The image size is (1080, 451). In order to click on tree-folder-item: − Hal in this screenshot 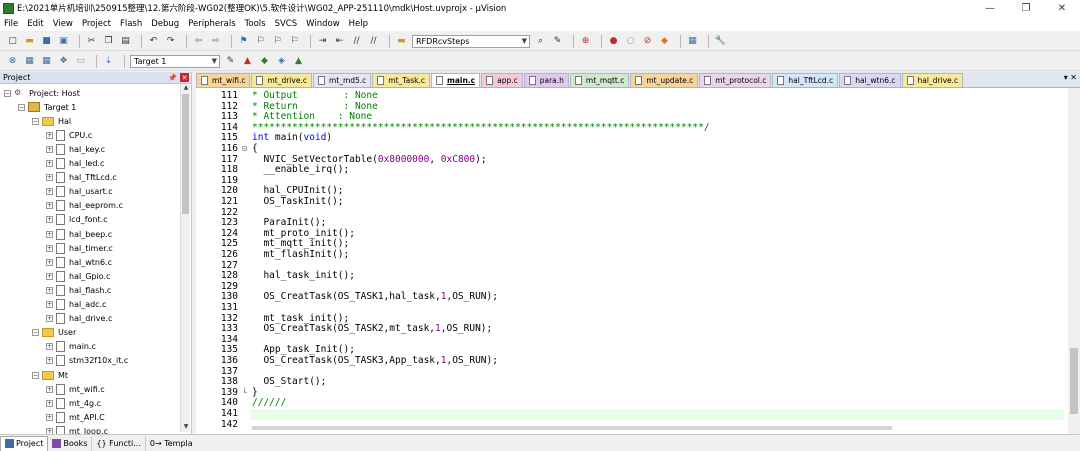, I will do `click(51, 121)`.